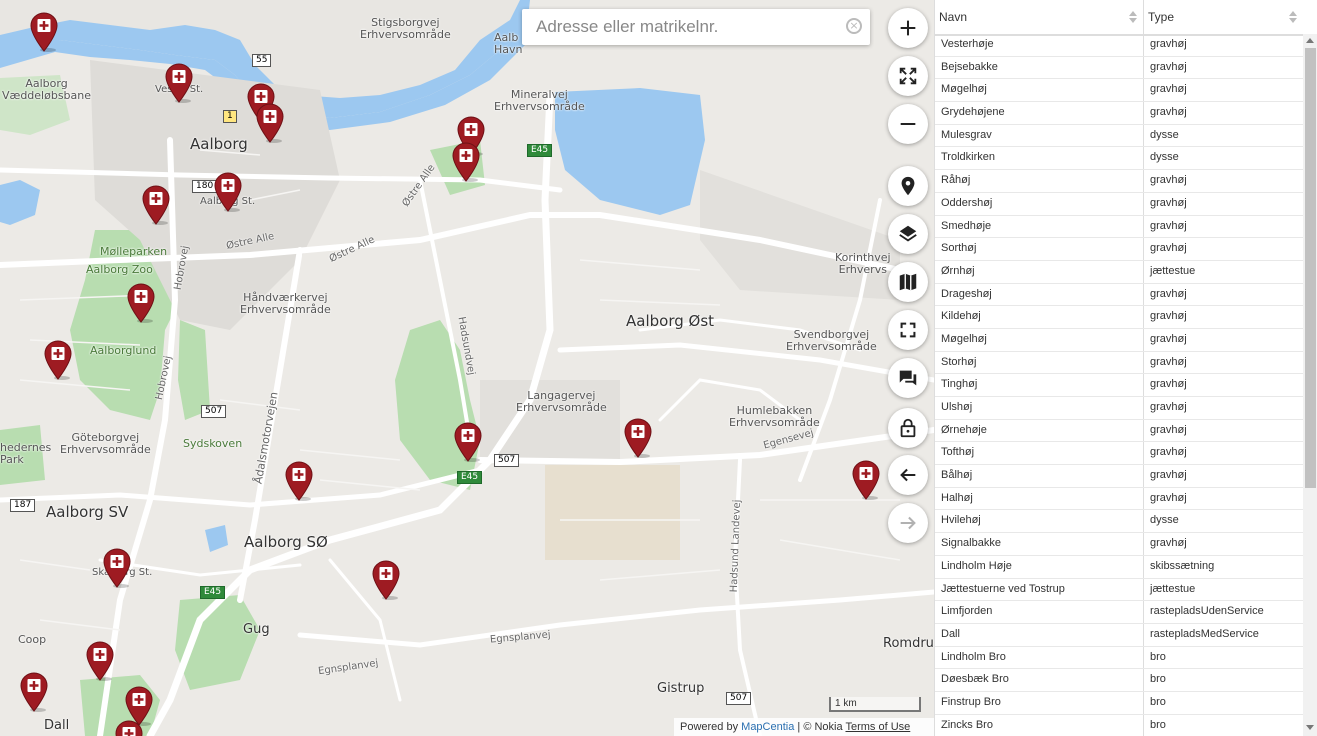  I want to click on table-row: Sorthøj gravhøj, so click(1119, 249).